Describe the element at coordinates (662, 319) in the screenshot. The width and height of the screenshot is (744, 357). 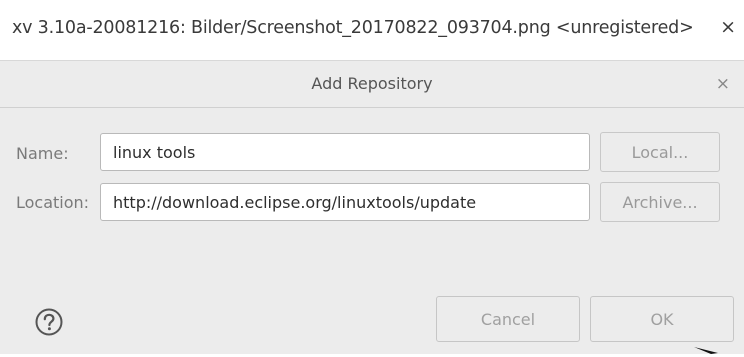
I see `ok-button: OK` at that location.